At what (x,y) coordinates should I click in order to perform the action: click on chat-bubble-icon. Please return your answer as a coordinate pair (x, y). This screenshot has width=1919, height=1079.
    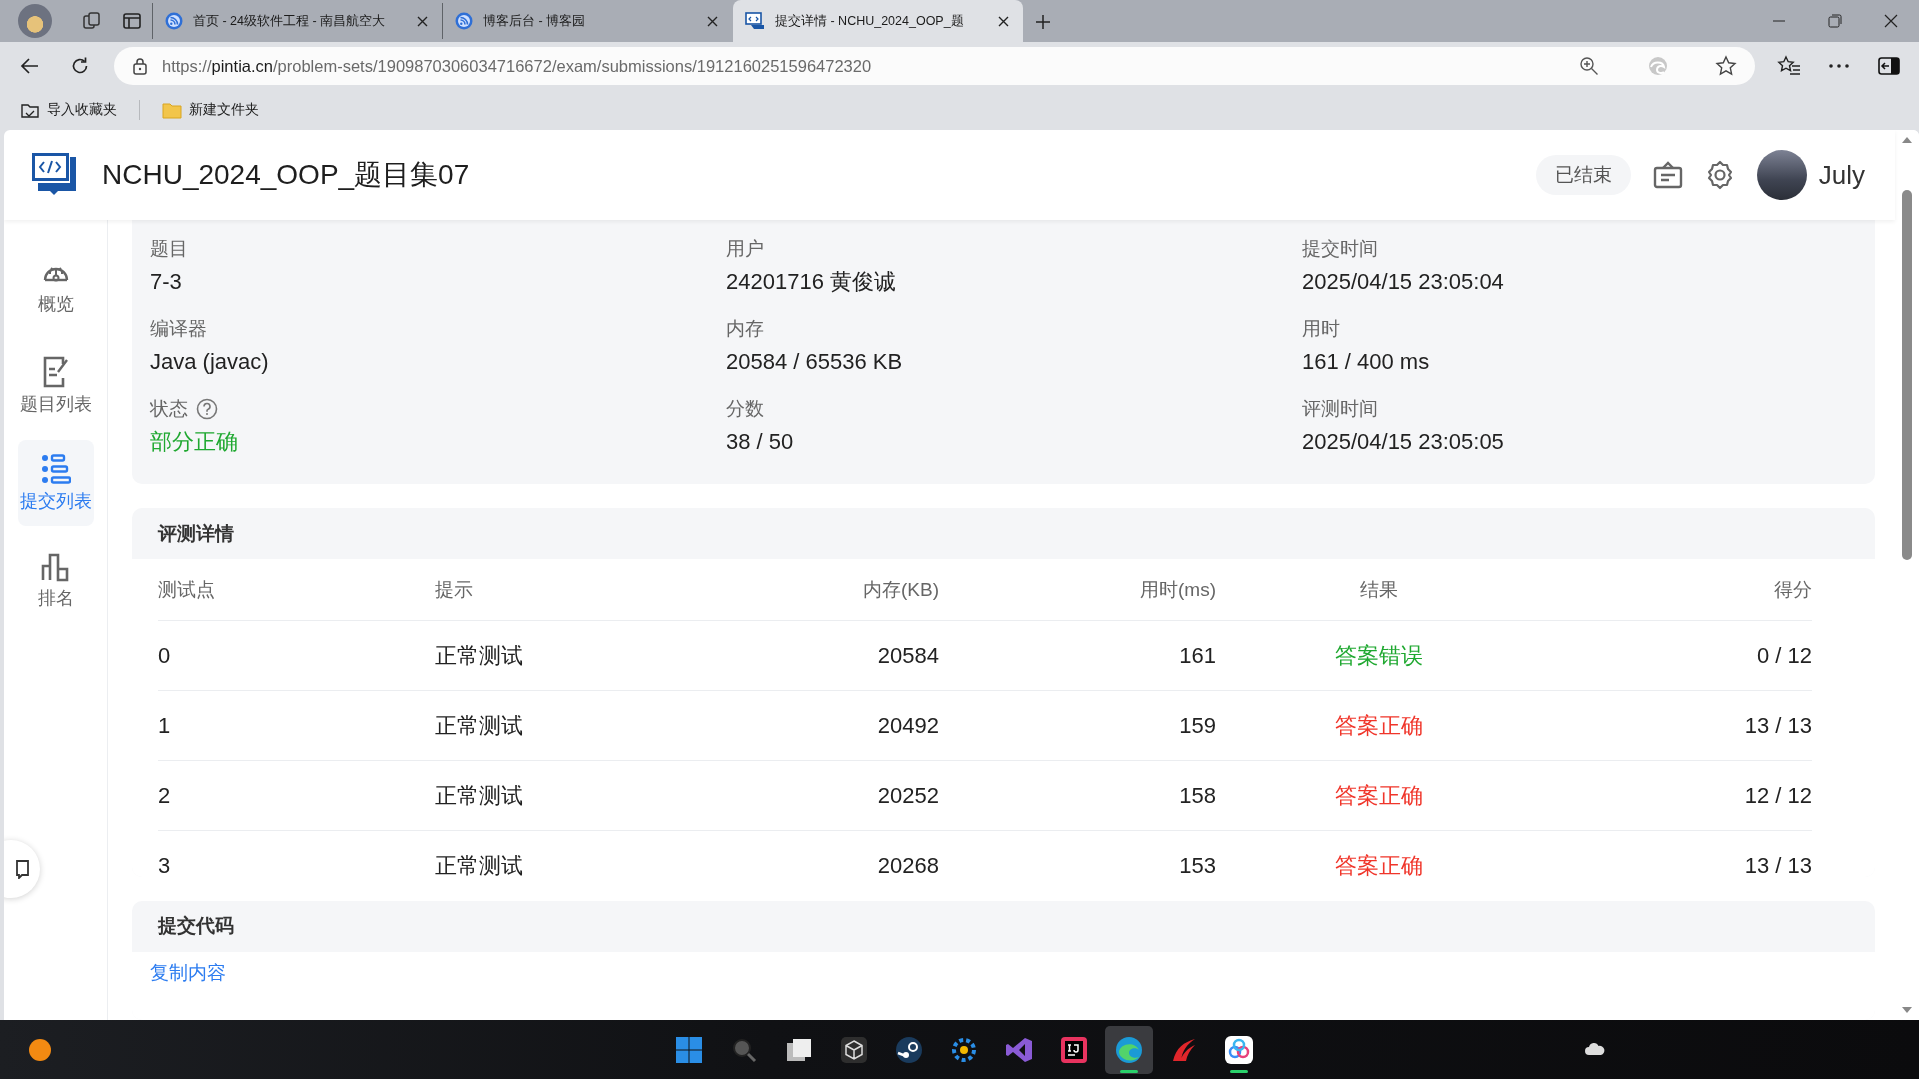
    Looking at the image, I should click on (23, 869).